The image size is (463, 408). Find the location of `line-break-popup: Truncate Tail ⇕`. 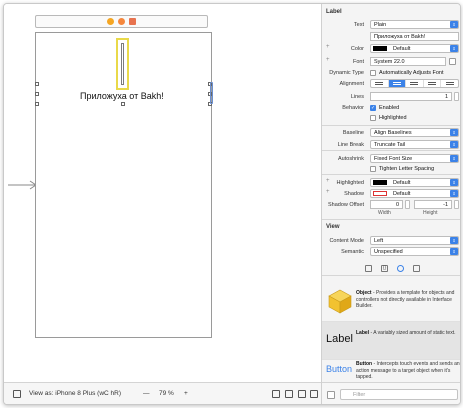

line-break-popup: Truncate Tail ⇕ is located at coordinates (414, 144).